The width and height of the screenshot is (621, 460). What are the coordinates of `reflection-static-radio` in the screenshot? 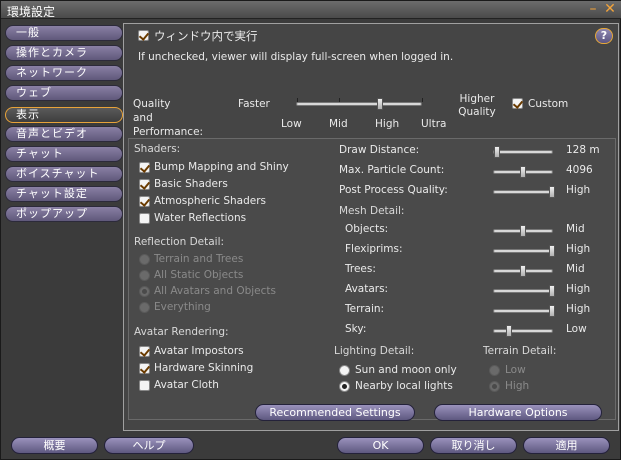 It's located at (144, 275).